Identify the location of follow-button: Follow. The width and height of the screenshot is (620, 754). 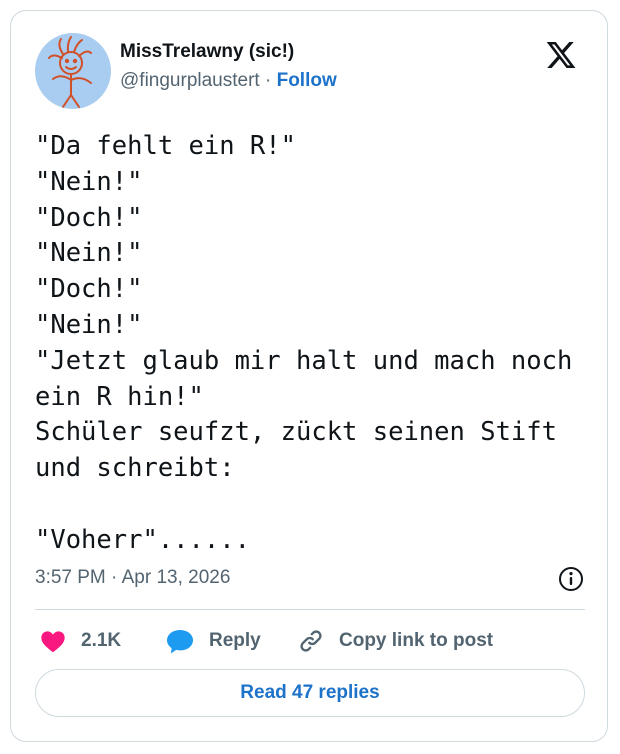
(307, 80).